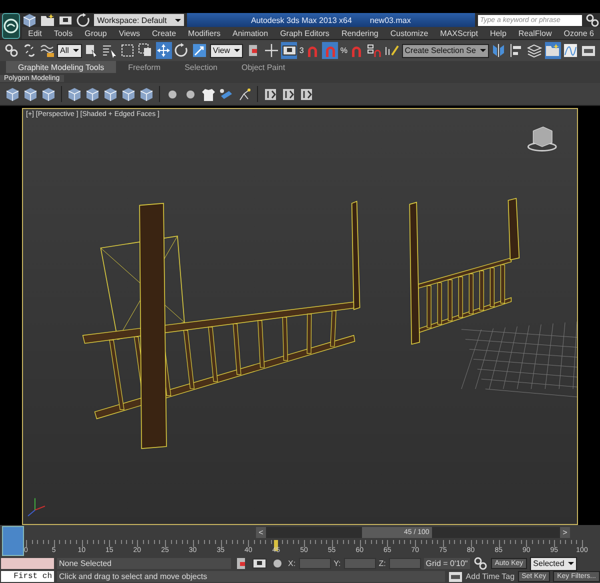  I want to click on dashed-rect-button, so click(128, 50).